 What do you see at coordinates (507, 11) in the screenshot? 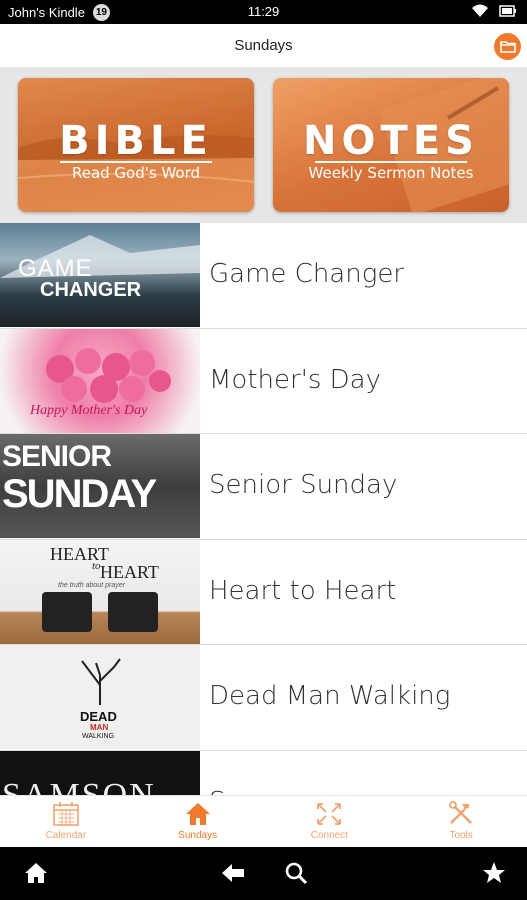
I see `battery-icon` at bounding box center [507, 11].